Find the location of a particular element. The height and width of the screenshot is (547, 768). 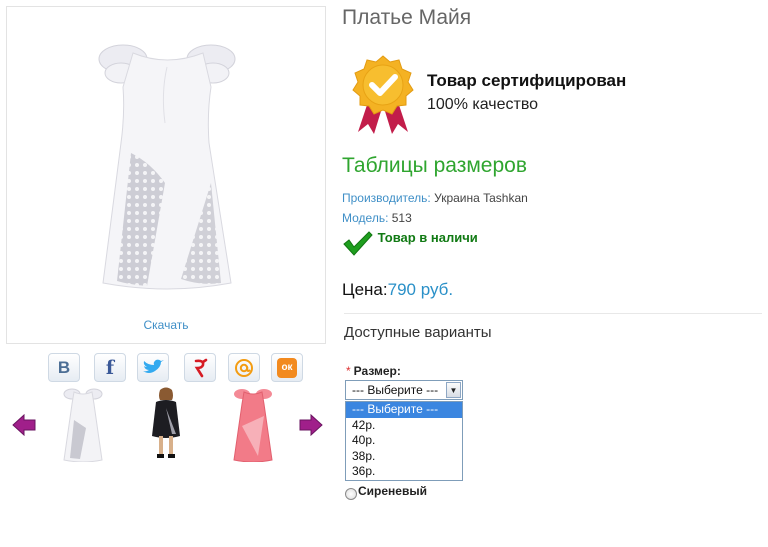

ya-ru-icon is located at coordinates (201, 367).